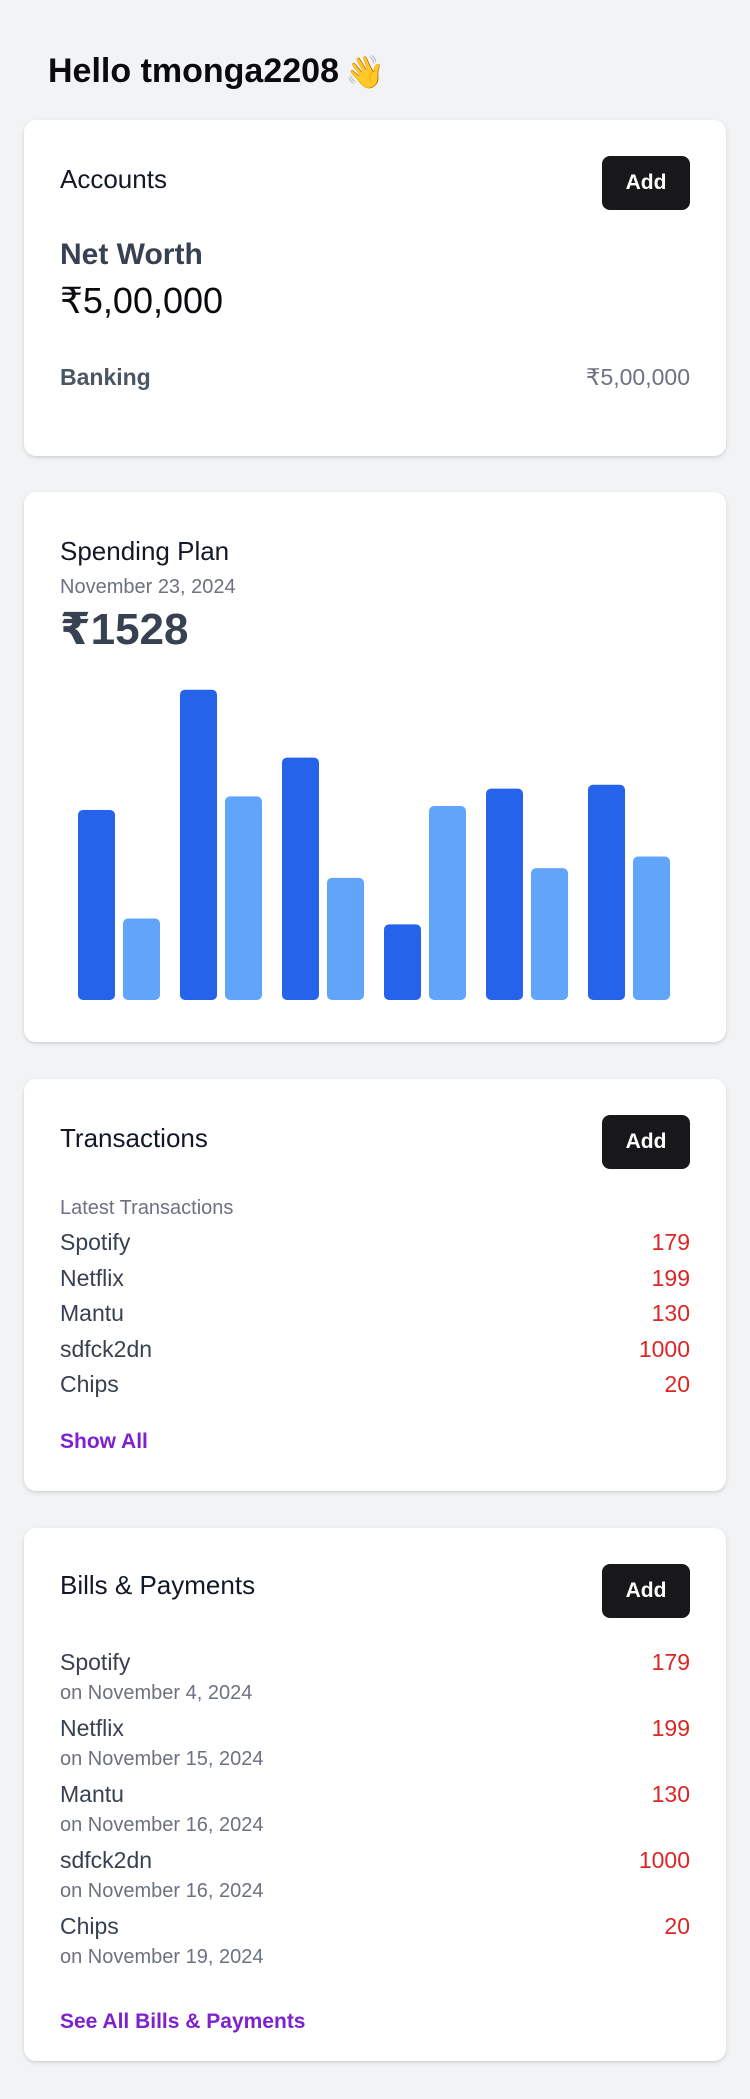 This screenshot has width=750, height=2099. What do you see at coordinates (92, 1793) in the screenshot?
I see `bill-name: Mantu` at bounding box center [92, 1793].